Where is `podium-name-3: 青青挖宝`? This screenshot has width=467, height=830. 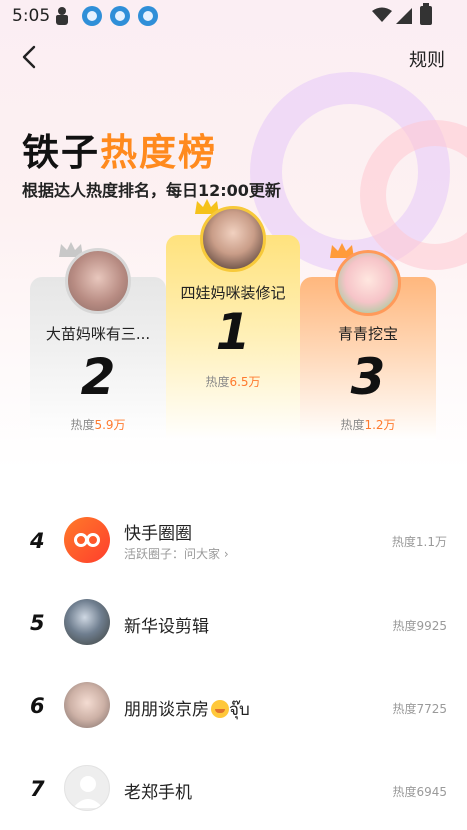 podium-name-3: 青青挖宝 is located at coordinates (367, 334).